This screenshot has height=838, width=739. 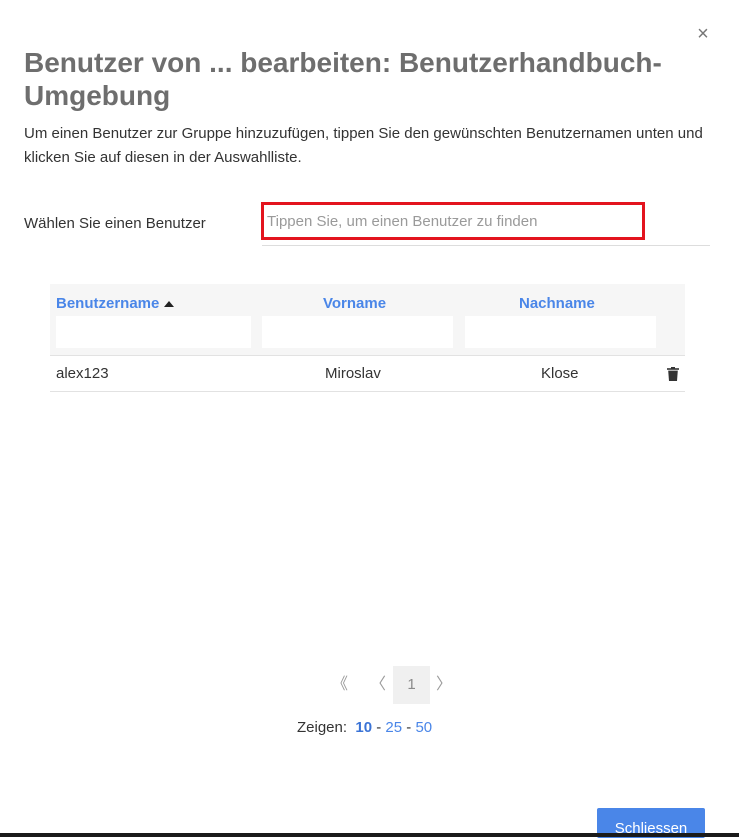 I want to click on sort-ascending-icon, so click(x=169, y=304).